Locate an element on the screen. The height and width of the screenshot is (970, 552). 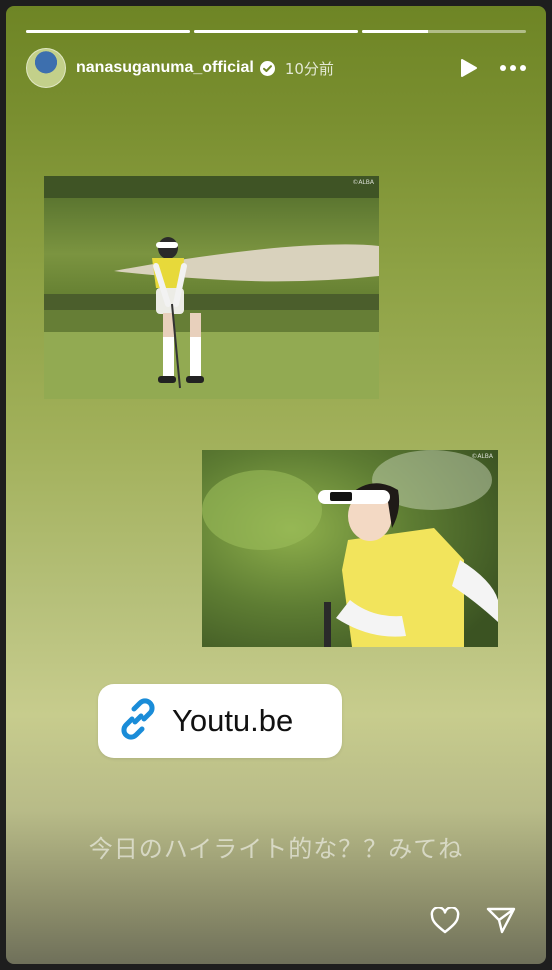
heart-icon is located at coordinates (445, 920).